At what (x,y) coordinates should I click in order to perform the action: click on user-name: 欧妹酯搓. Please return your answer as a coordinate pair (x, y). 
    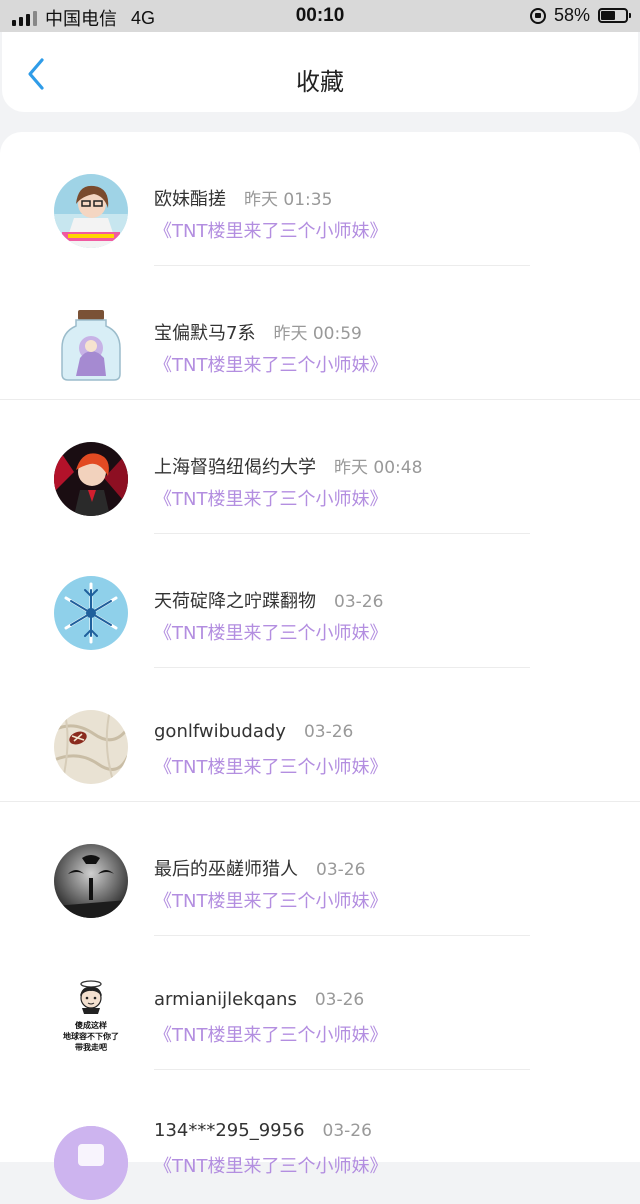
    Looking at the image, I should click on (190, 199).